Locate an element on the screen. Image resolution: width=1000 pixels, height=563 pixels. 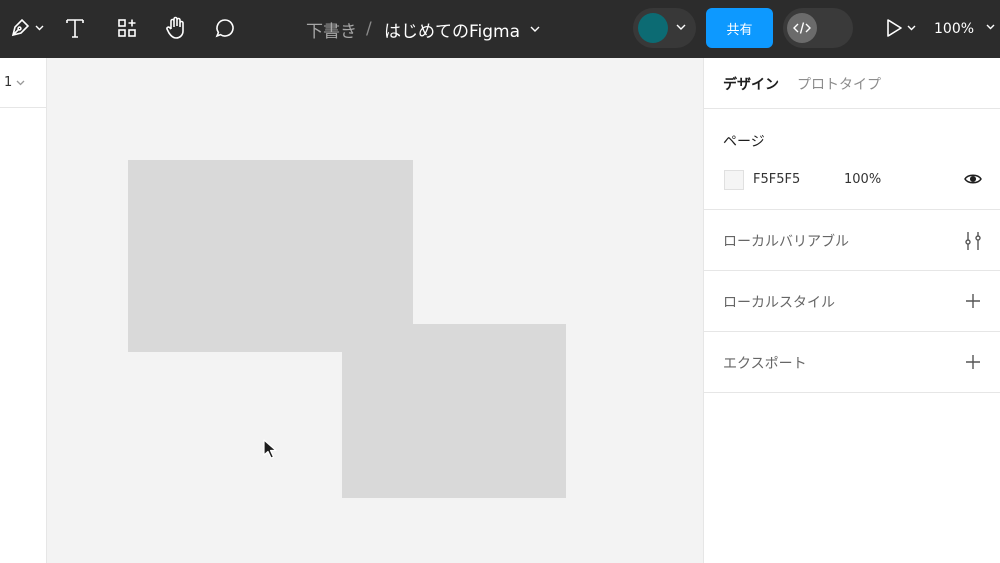
page-fill-hex: F5F5F5 is located at coordinates (776, 179).